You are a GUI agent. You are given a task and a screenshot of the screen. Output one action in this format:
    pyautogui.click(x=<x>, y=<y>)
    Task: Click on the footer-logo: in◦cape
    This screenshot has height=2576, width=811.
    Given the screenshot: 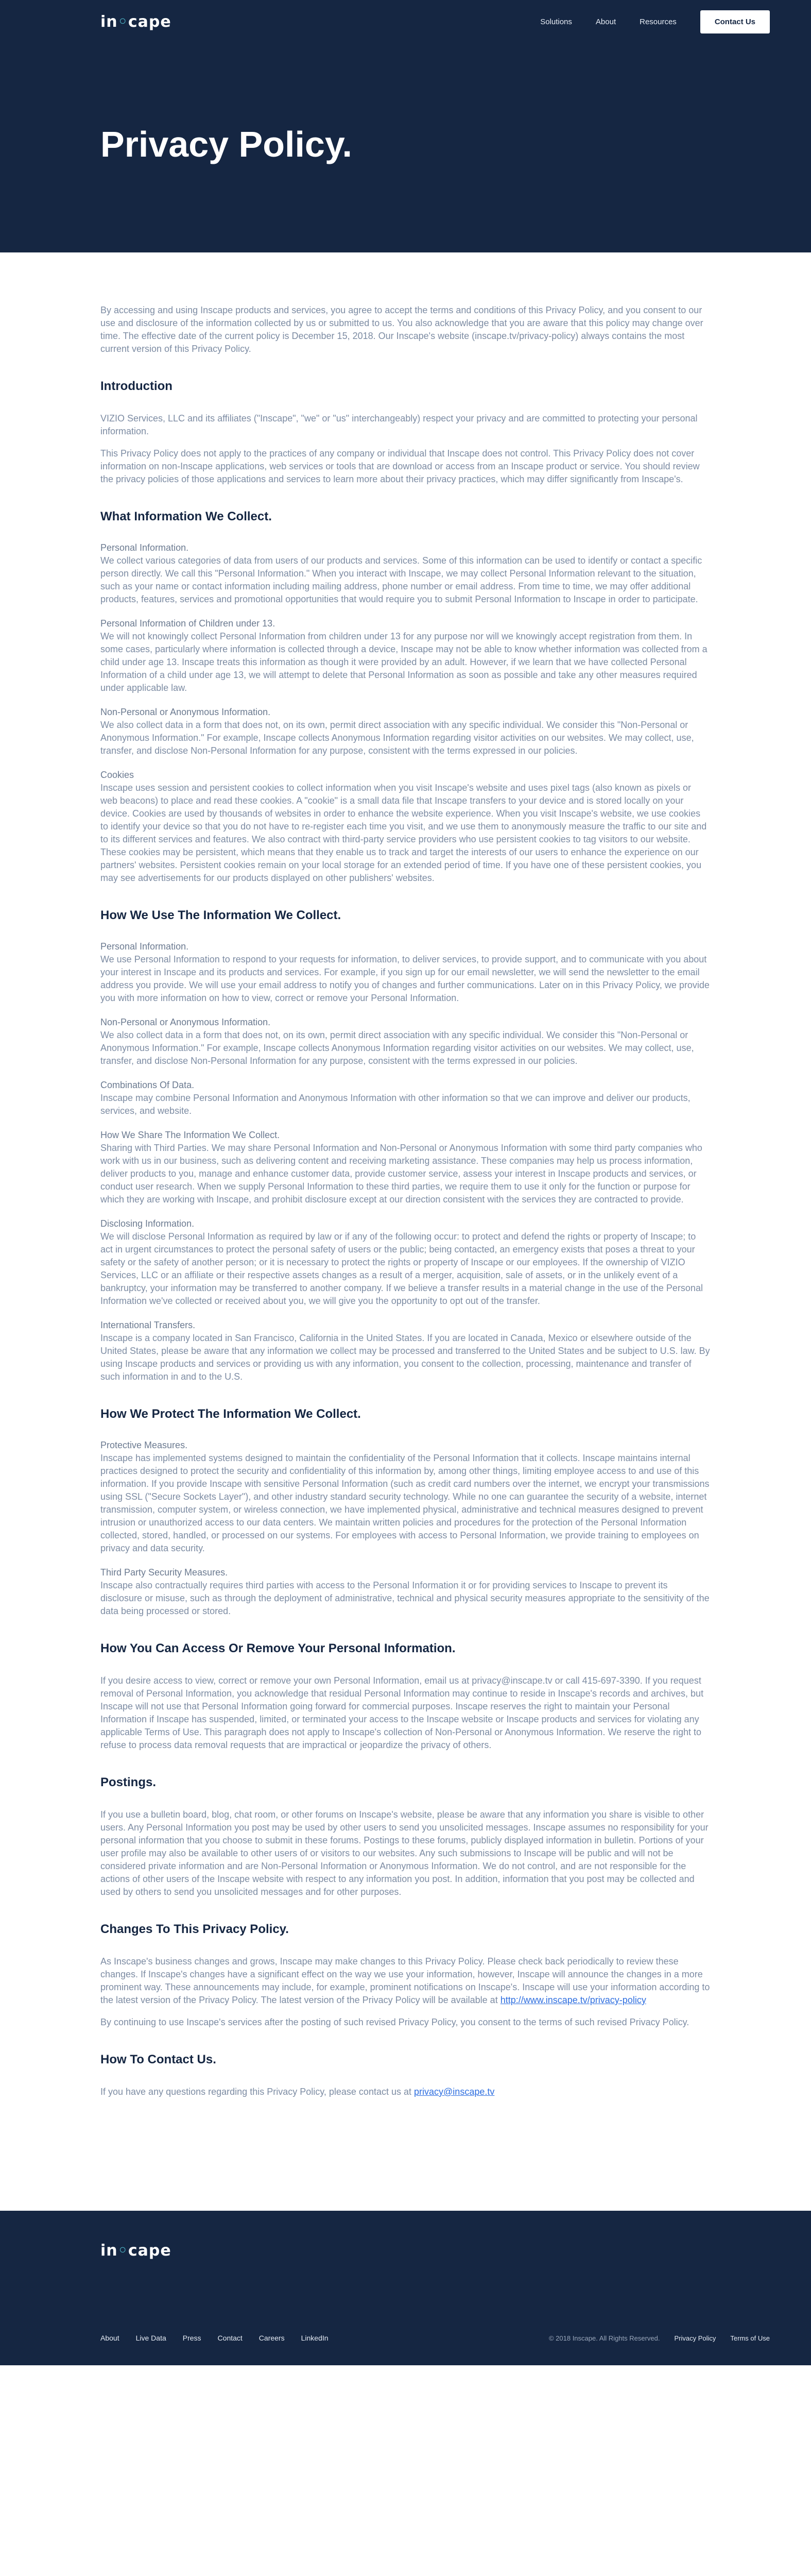 What is the action you would take?
    pyautogui.click(x=435, y=2251)
    